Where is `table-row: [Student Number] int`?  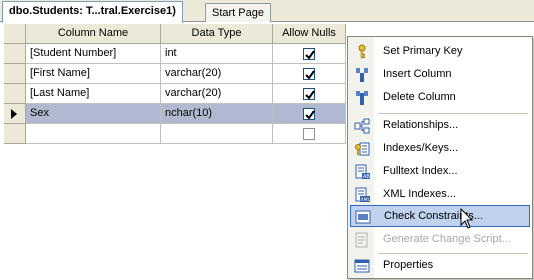
table-row: [Student Number] int is located at coordinates (175, 54).